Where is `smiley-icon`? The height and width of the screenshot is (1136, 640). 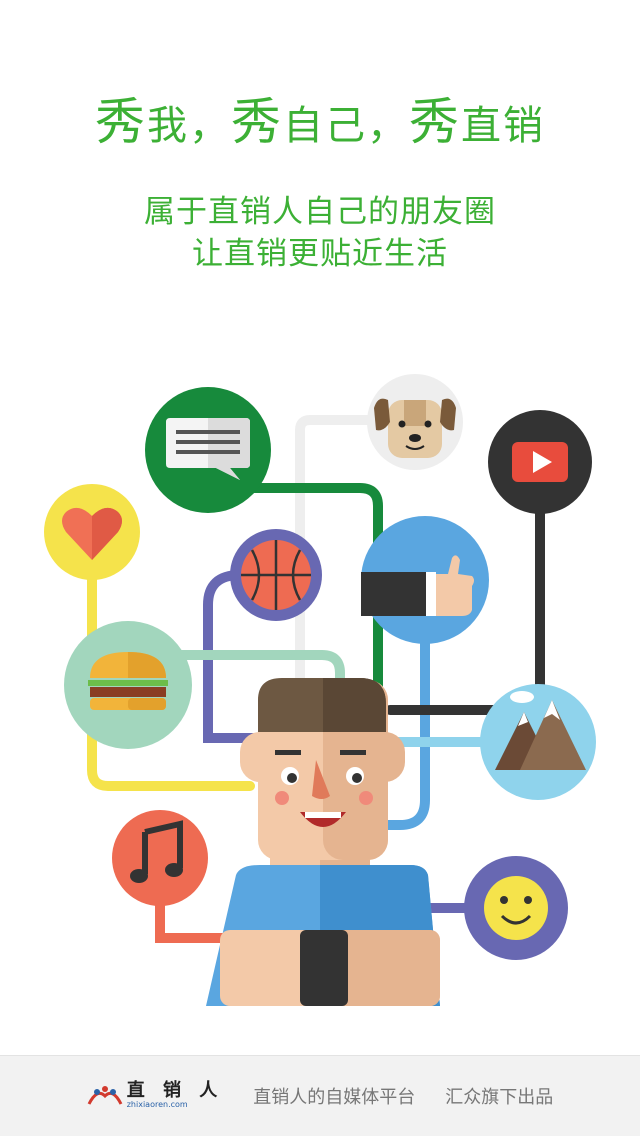 smiley-icon is located at coordinates (516, 908).